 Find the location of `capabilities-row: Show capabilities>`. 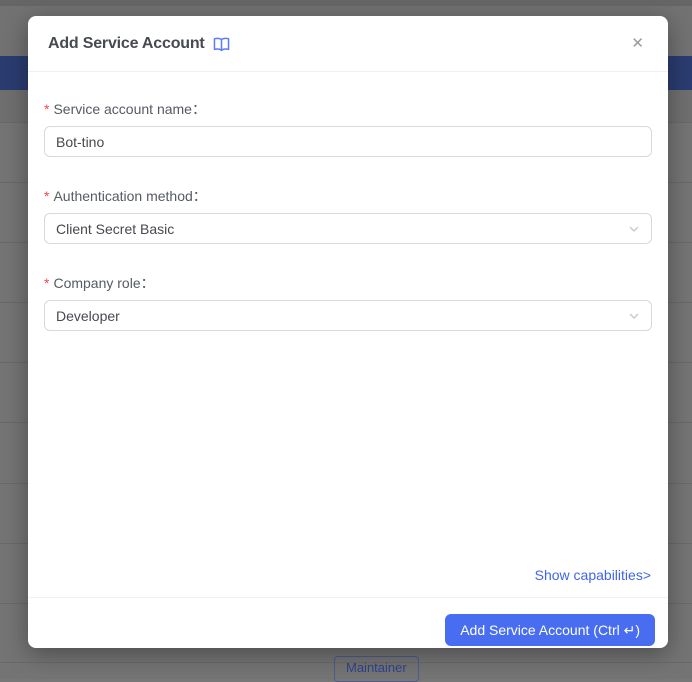

capabilities-row: Show capabilities> is located at coordinates (348, 582).